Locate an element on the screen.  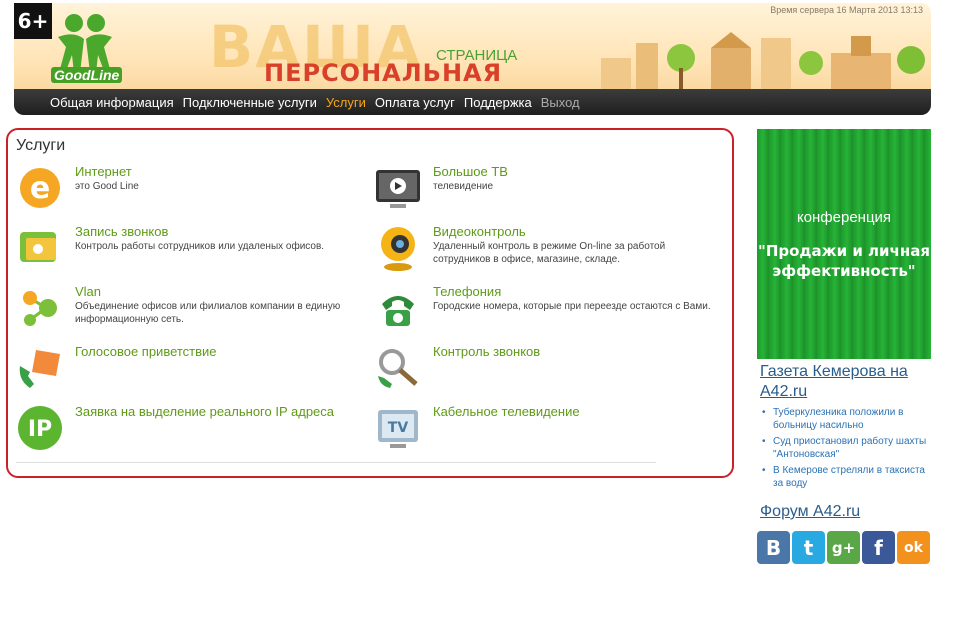
svg-text: e is located at coordinates (40, 188).